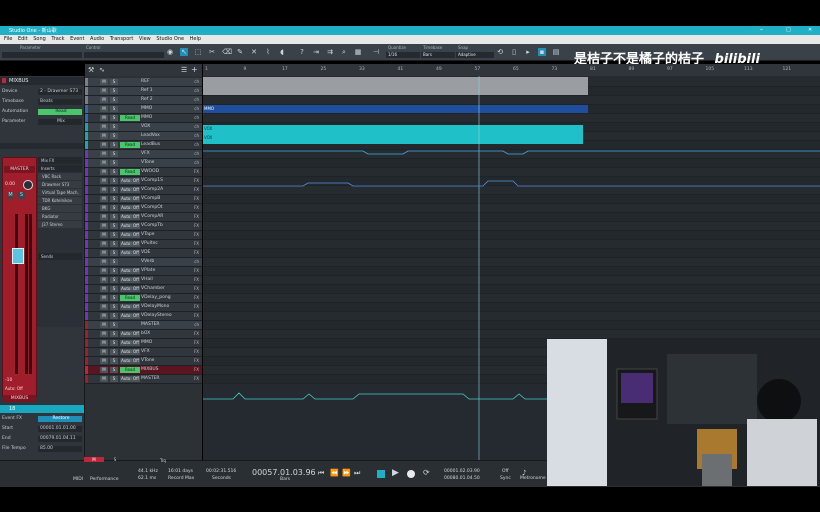 The image size is (820, 512). I want to click on track-row: M S MASTER ch, so click(143, 325).